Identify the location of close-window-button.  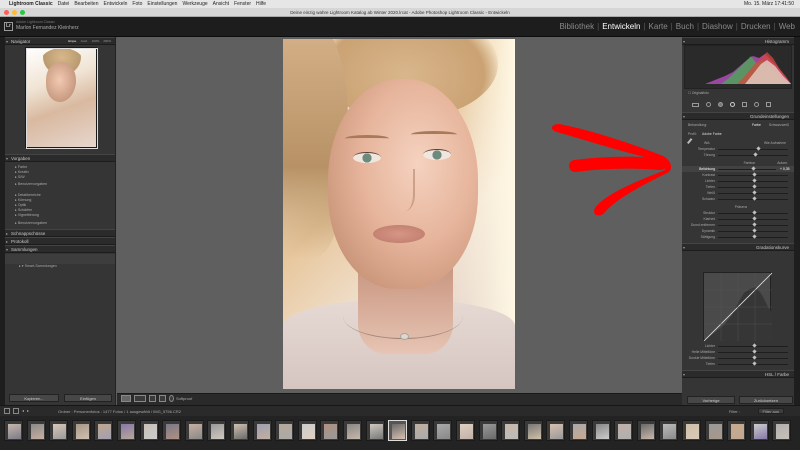
(6, 12).